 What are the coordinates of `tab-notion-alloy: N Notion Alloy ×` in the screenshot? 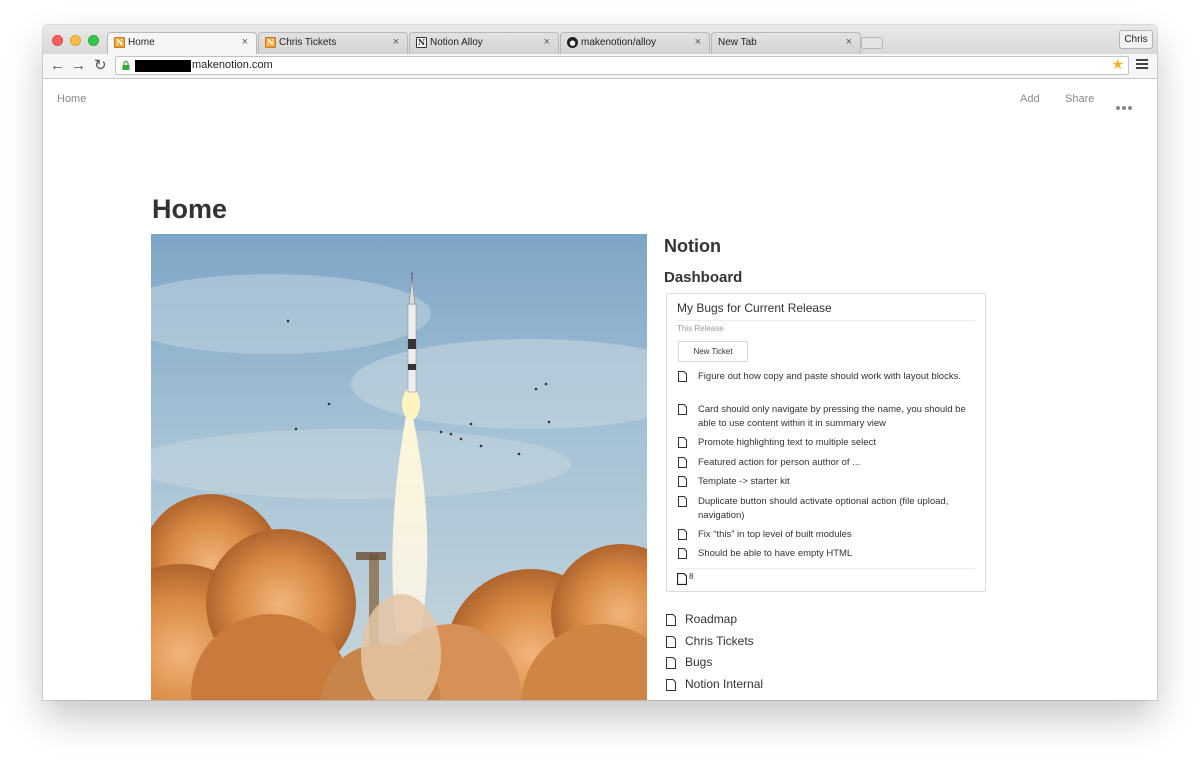 It's located at (484, 43).